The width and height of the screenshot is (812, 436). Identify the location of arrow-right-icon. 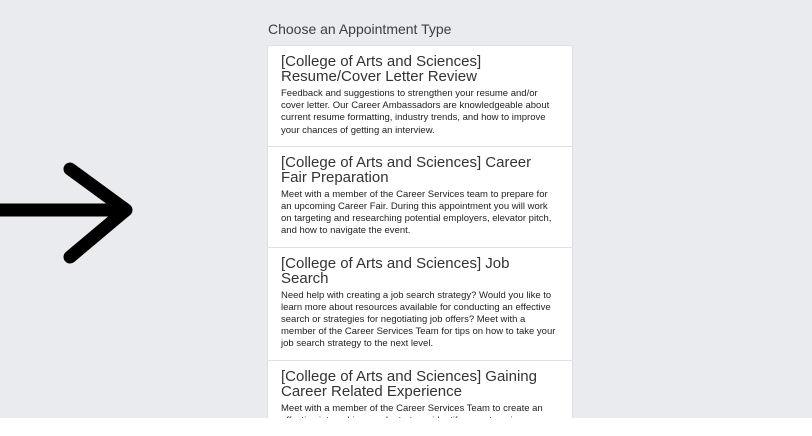
(66, 213).